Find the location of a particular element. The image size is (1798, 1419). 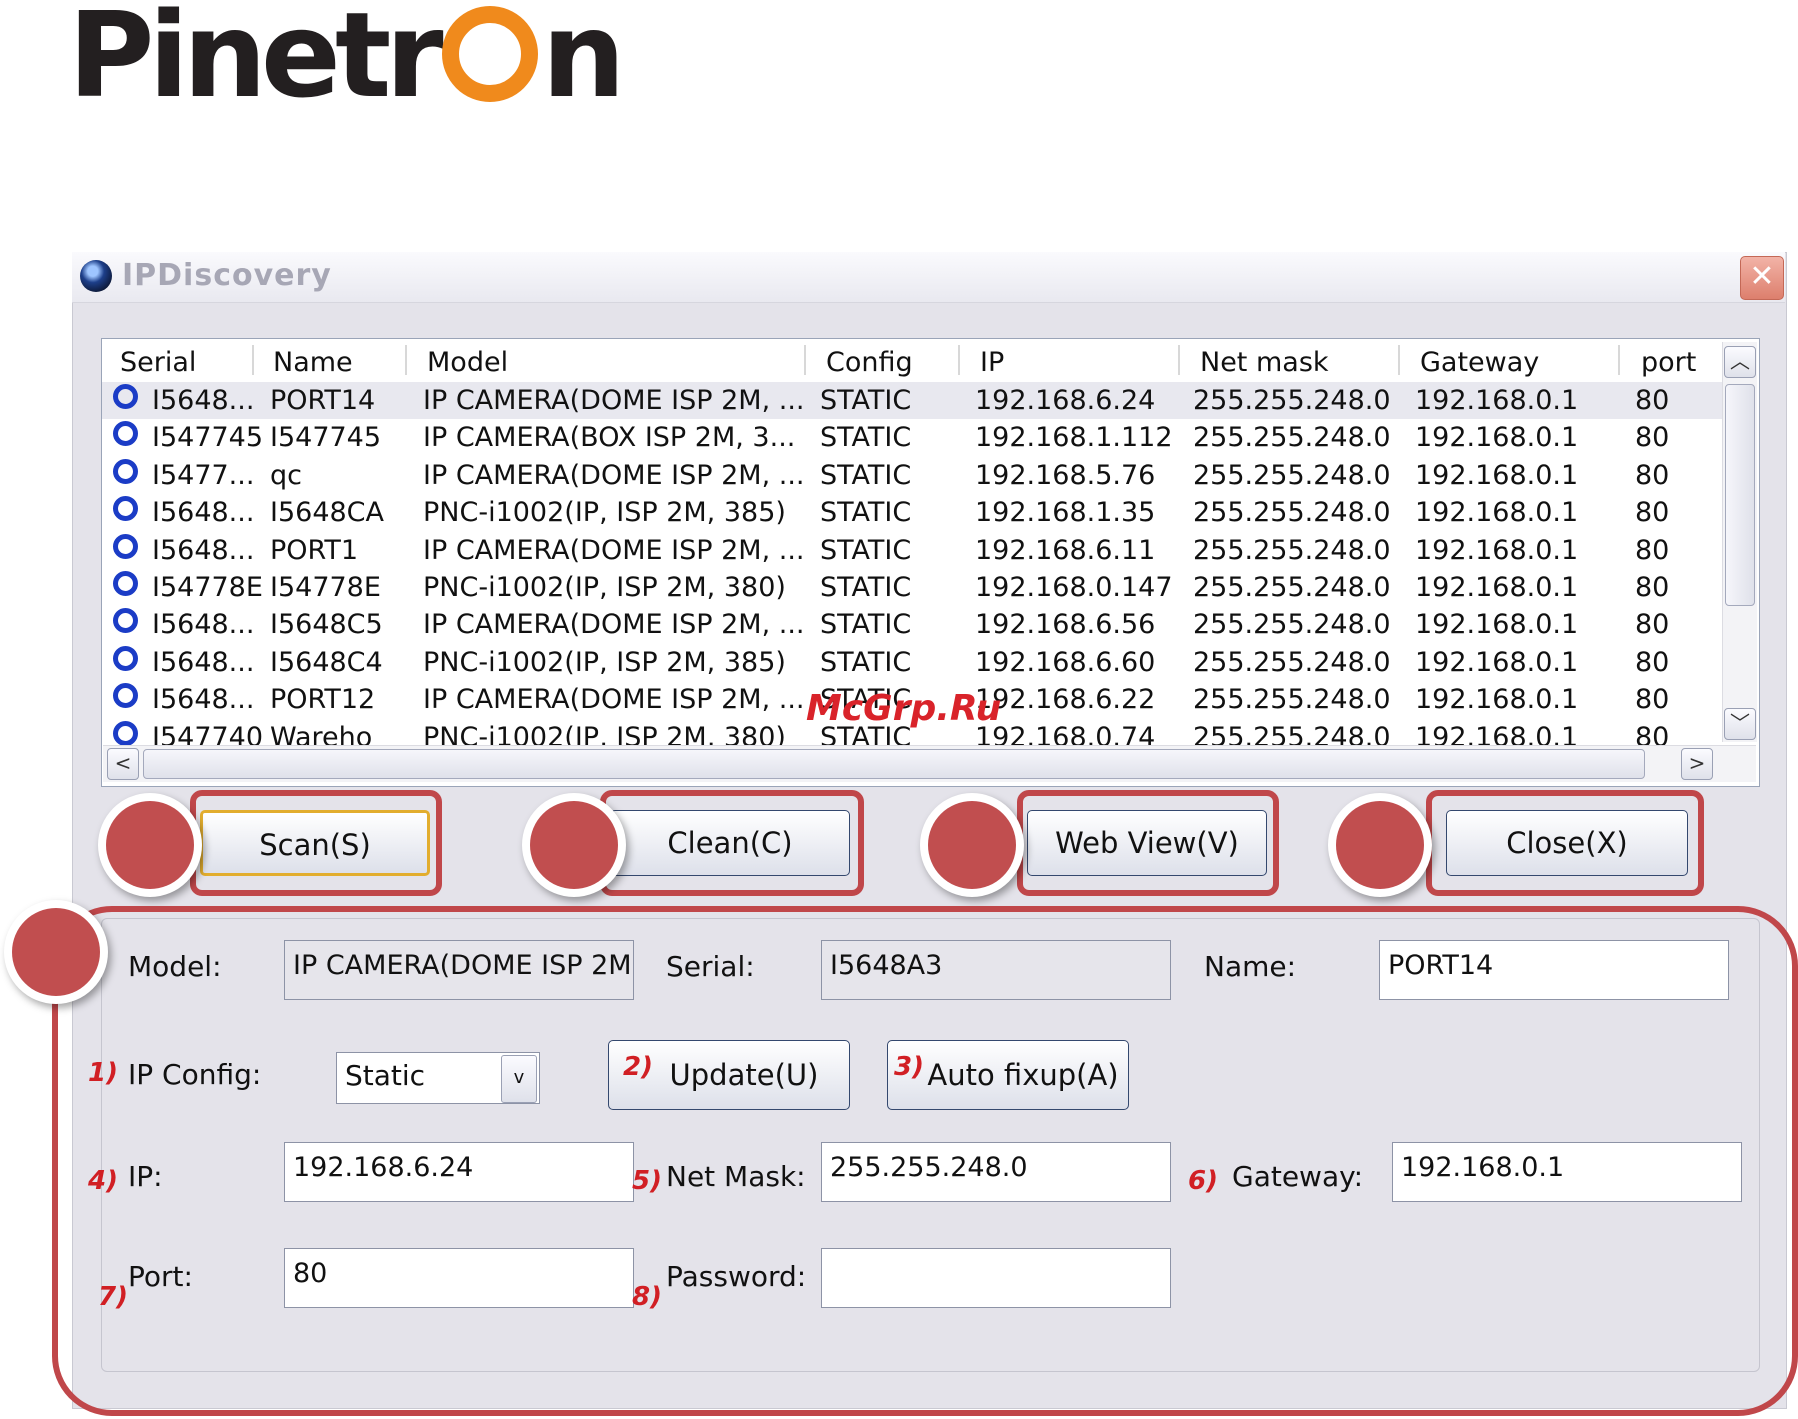

horizontal-scroll-thumb is located at coordinates (894, 764).